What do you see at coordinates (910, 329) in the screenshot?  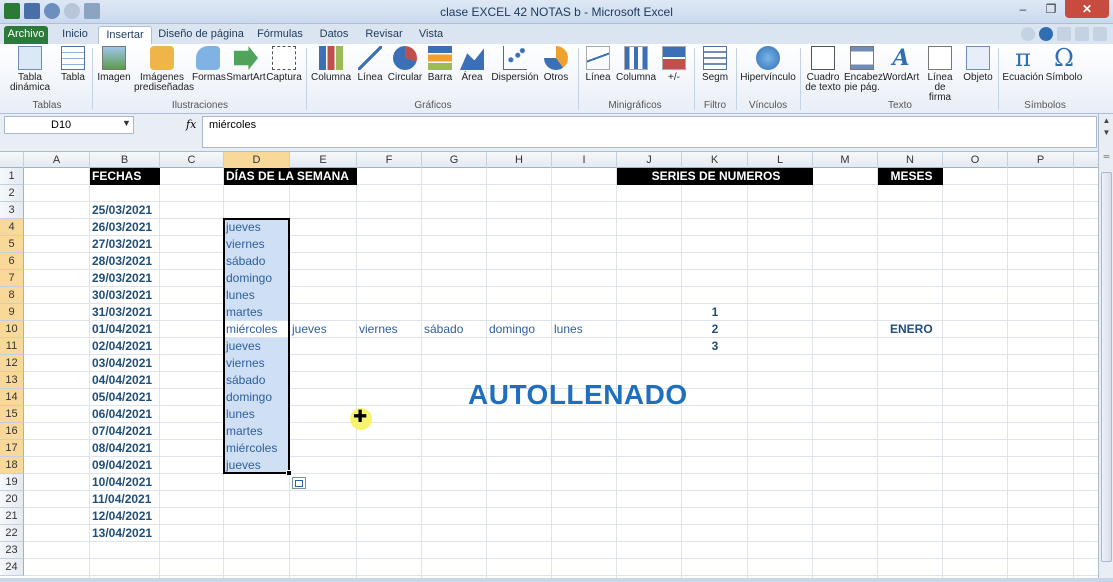 I see `month-cell: ENERO` at bounding box center [910, 329].